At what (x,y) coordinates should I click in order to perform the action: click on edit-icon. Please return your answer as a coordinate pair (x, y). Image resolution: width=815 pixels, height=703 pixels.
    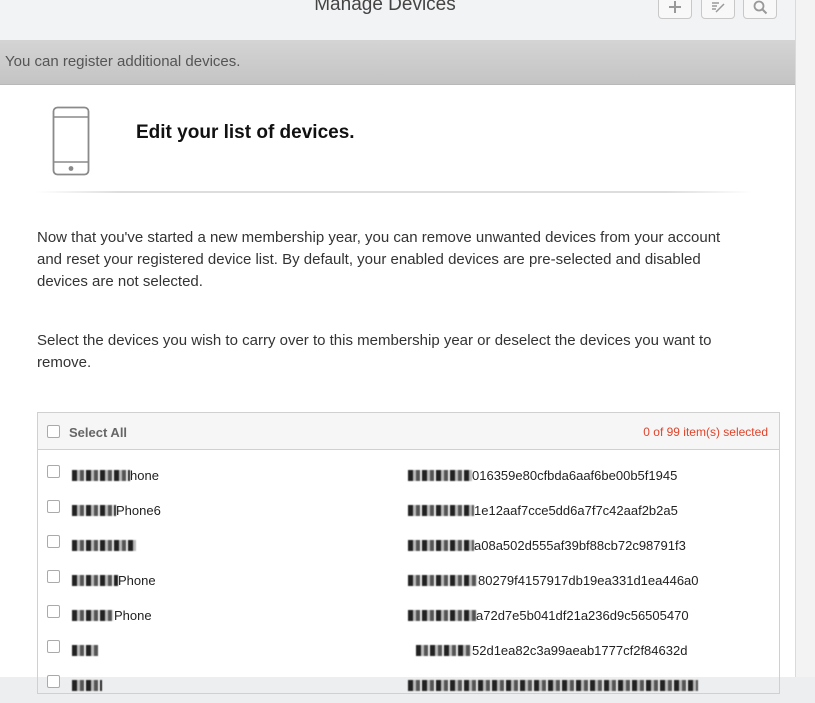
    Looking at the image, I should click on (718, 7).